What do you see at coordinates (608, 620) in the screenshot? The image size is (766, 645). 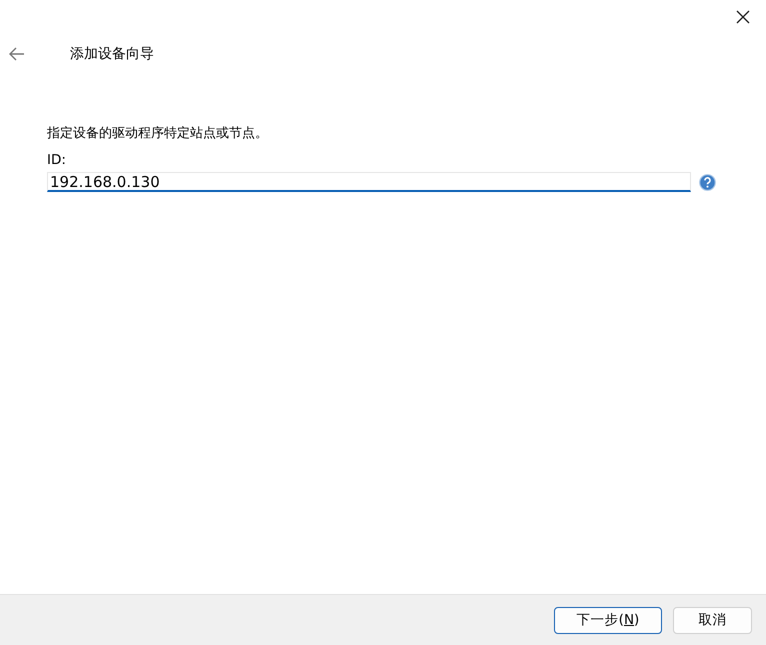 I see `next-button: 下一步(N)` at bounding box center [608, 620].